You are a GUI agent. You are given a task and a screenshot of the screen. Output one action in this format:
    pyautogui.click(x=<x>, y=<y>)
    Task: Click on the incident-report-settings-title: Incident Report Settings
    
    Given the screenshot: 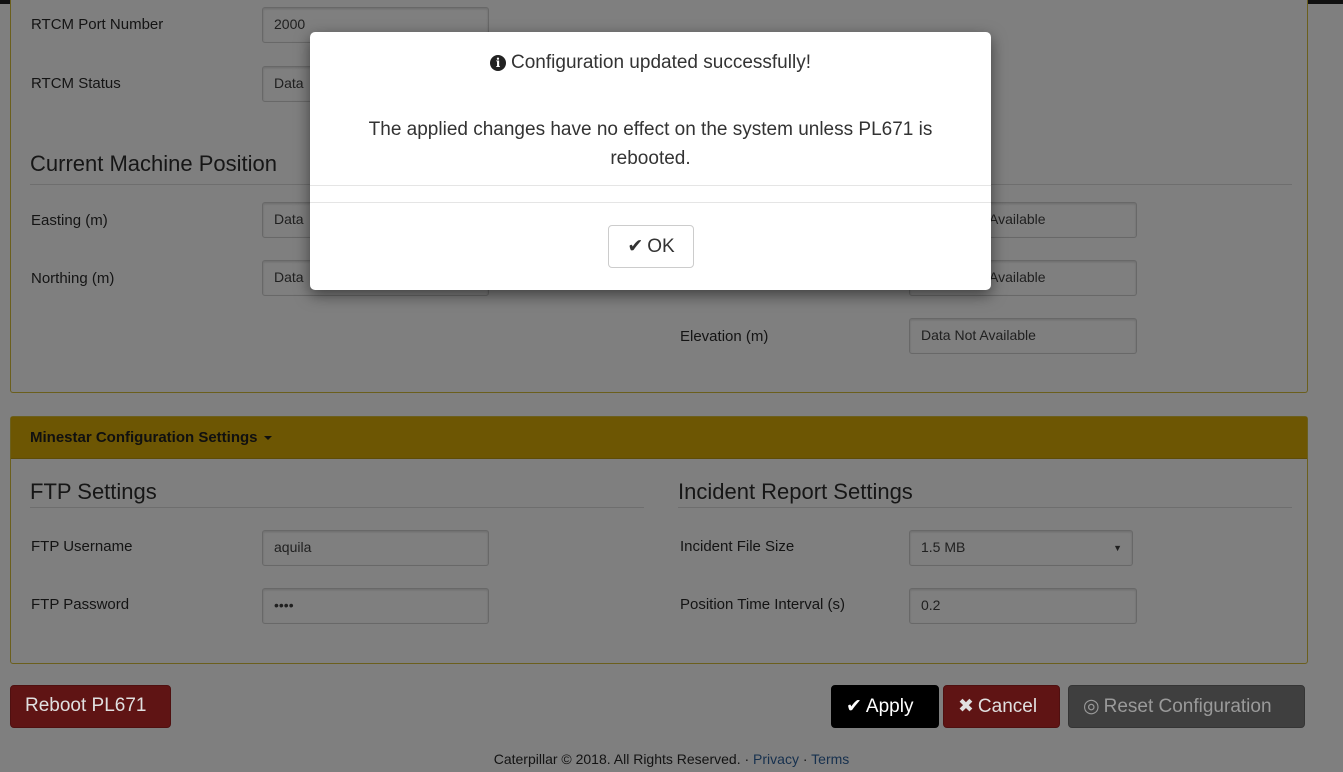 What is the action you would take?
    pyautogui.click(x=795, y=491)
    